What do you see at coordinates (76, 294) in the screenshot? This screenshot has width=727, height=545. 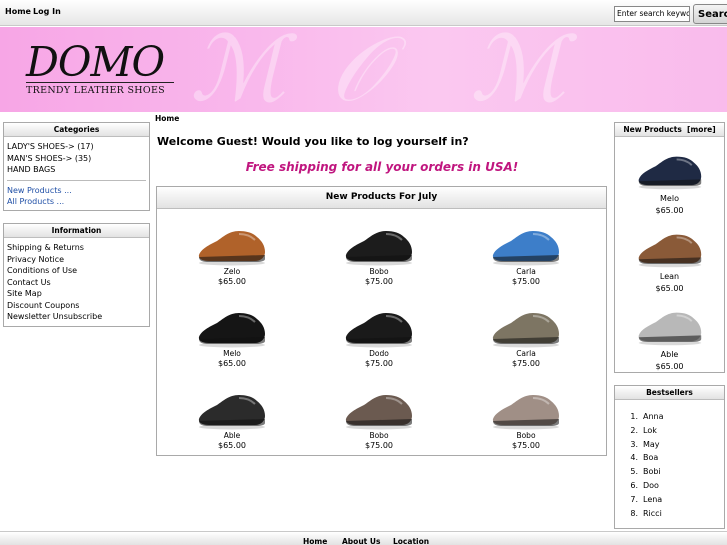 I see `info-site-map: Site Map` at bounding box center [76, 294].